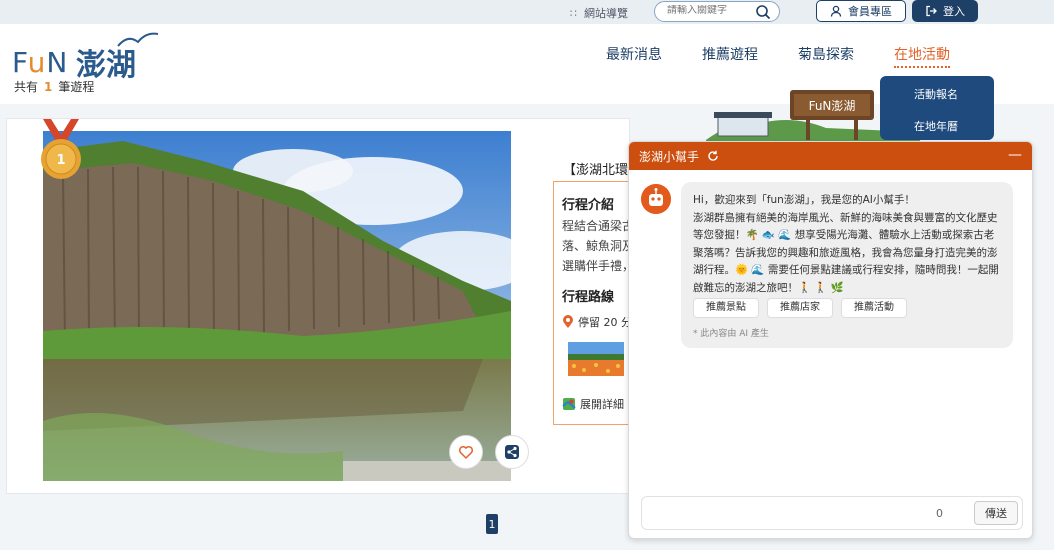 The image size is (1054, 550). Describe the element at coordinates (939, 513) in the screenshot. I see `char-counter: 0` at that location.